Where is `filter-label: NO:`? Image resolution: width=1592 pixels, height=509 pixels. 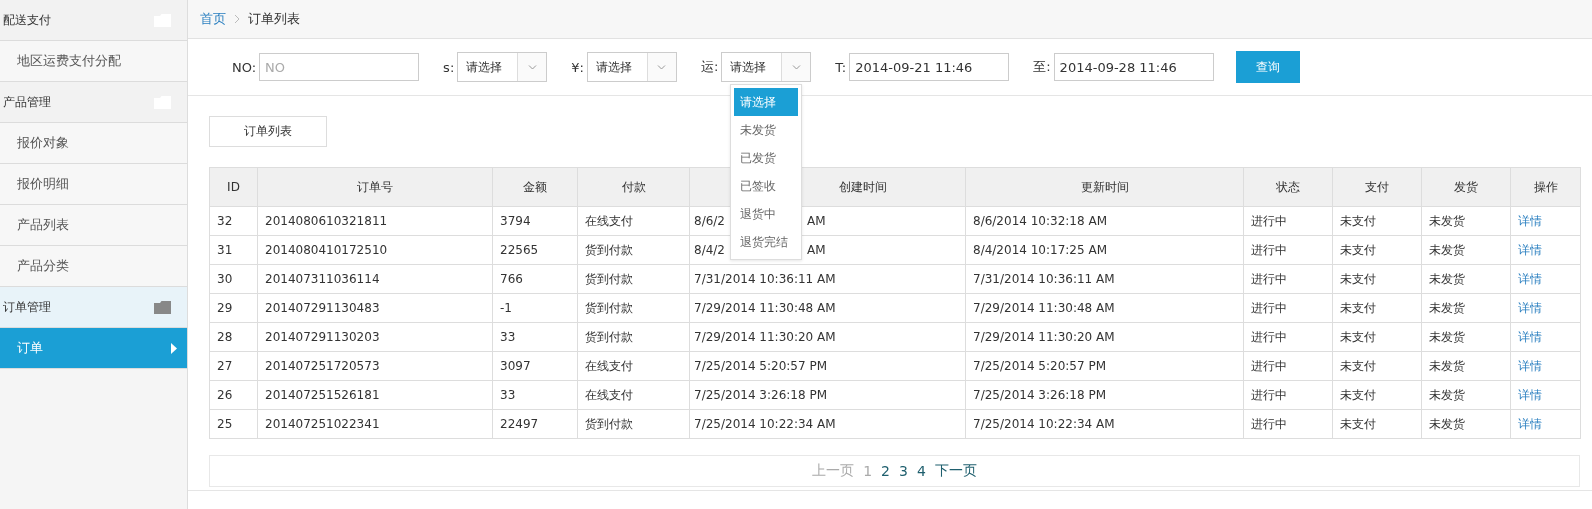 filter-label: NO: is located at coordinates (244, 67).